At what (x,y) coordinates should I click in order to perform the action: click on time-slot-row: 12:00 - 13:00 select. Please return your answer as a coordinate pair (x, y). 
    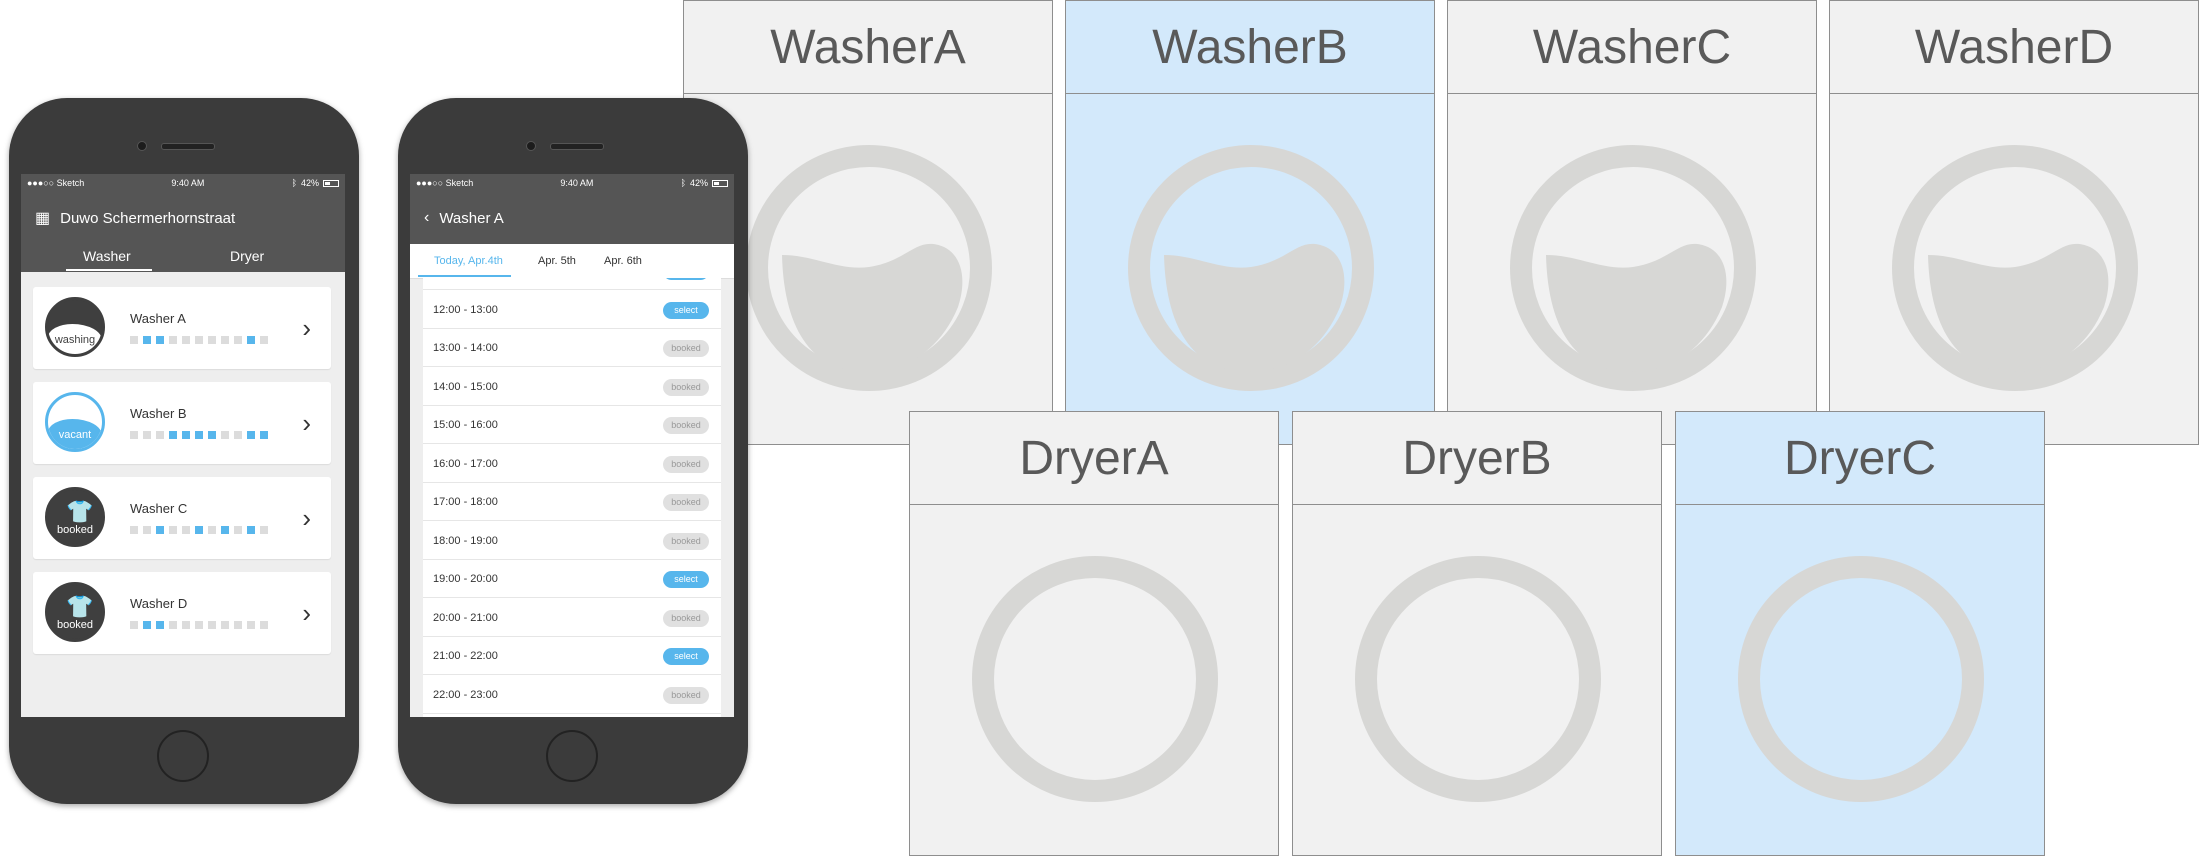
    Looking at the image, I should click on (572, 310).